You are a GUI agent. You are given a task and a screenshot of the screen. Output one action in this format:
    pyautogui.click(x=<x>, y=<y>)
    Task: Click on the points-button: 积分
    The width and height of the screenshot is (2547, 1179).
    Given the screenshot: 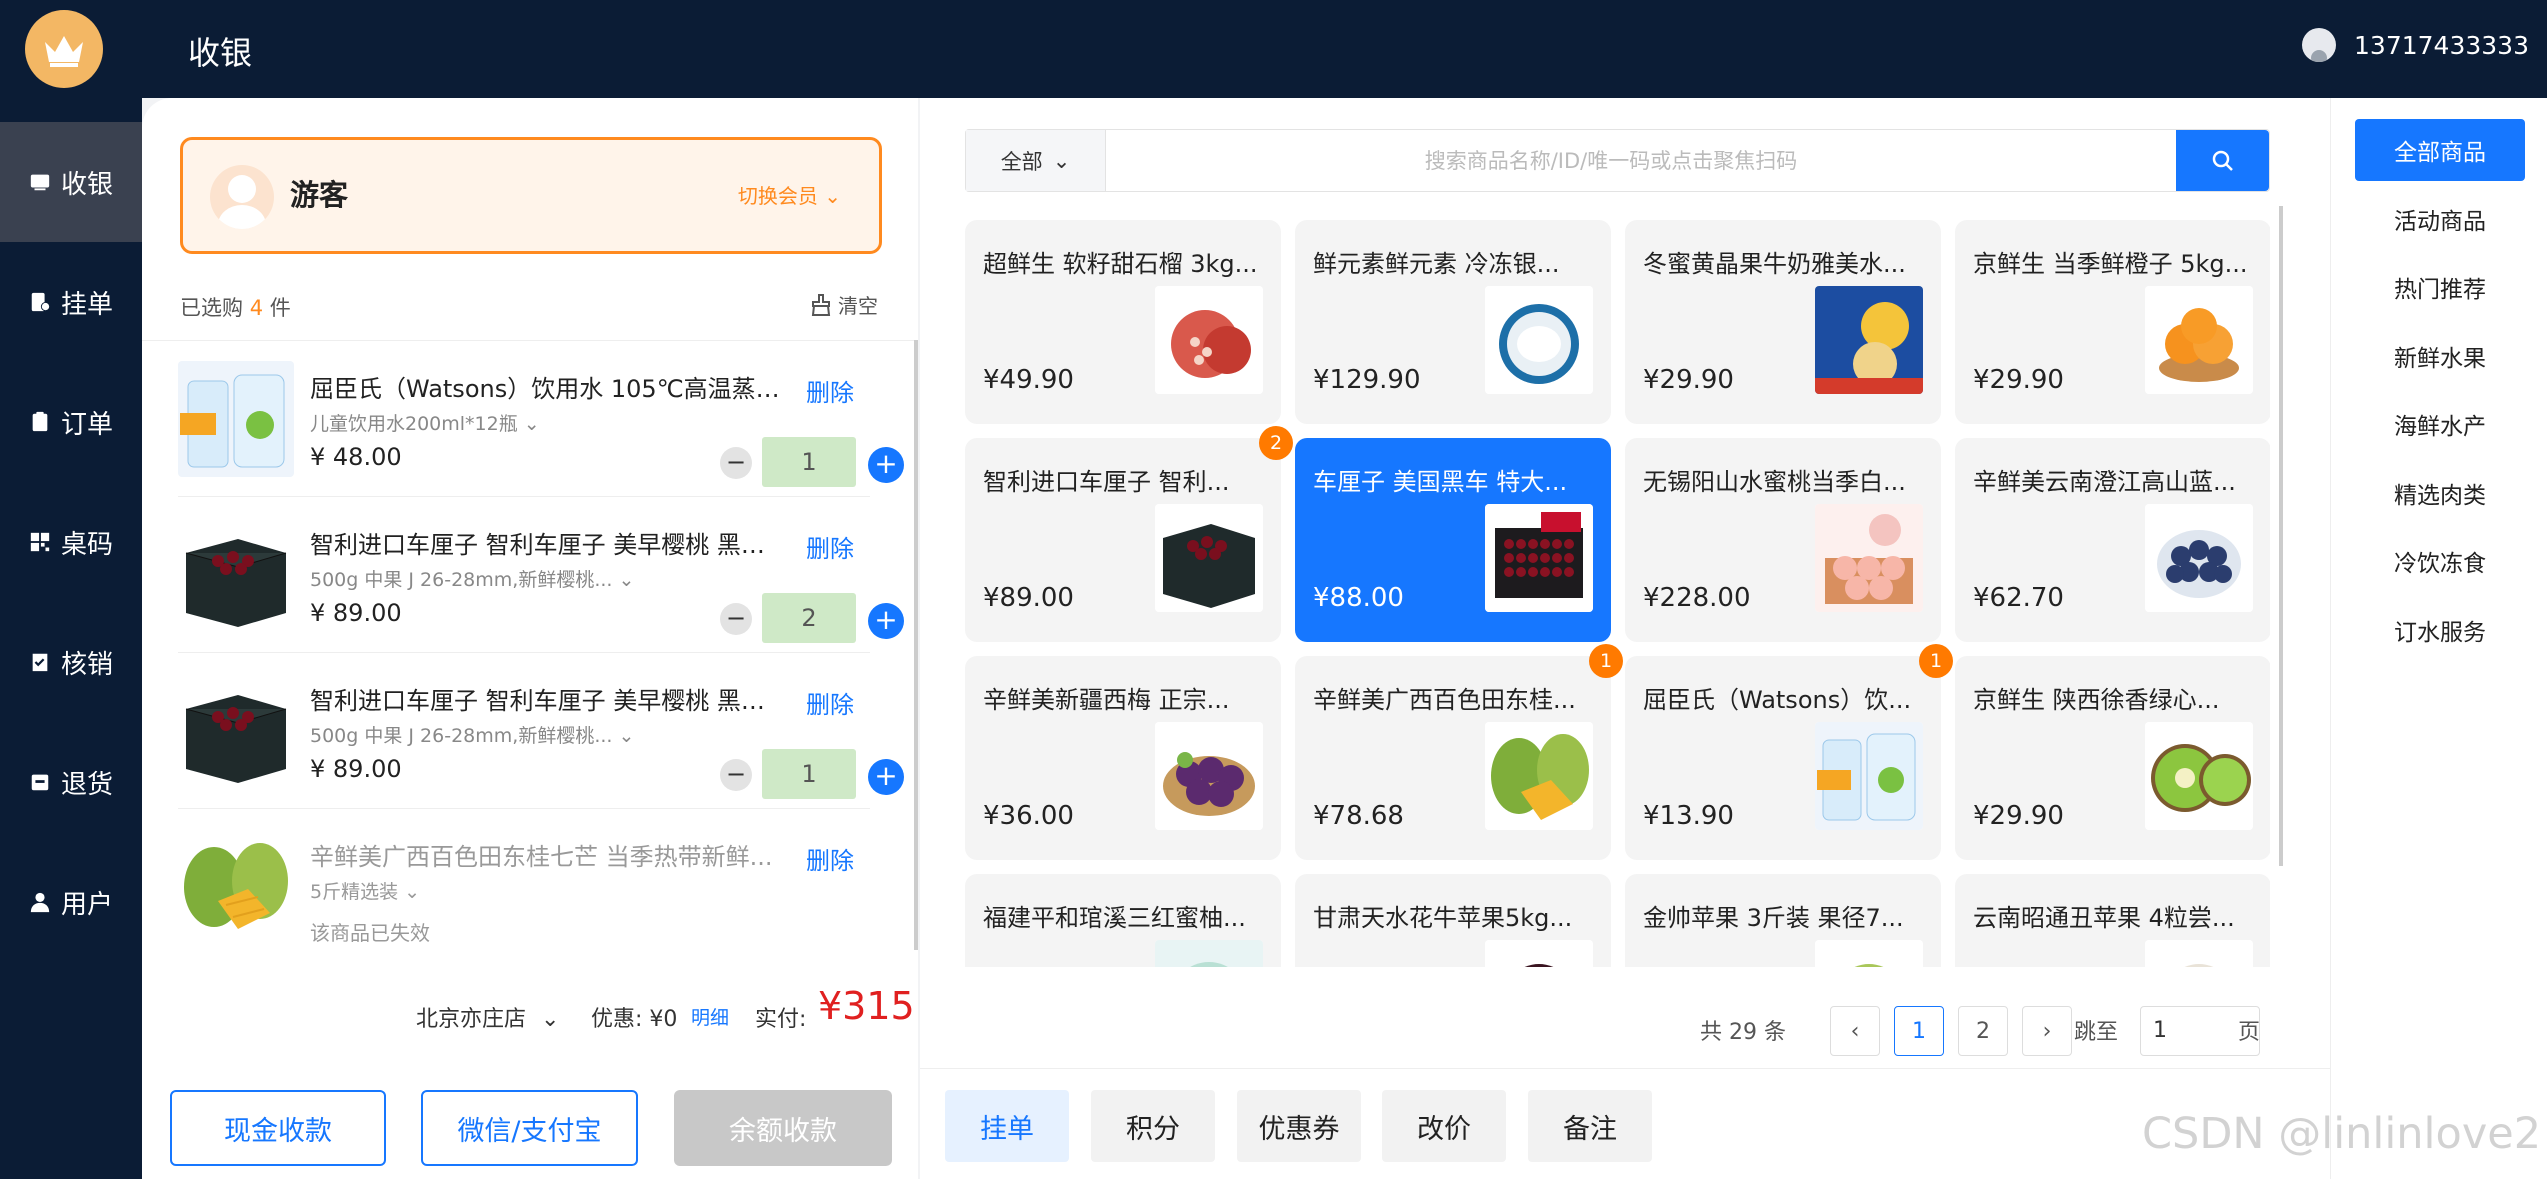 What is the action you would take?
    pyautogui.click(x=1153, y=1126)
    